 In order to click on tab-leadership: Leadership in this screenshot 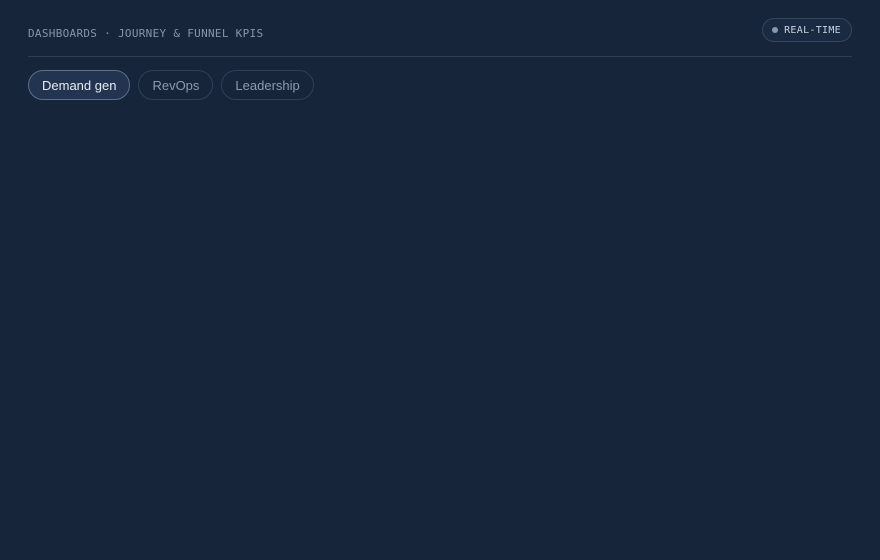, I will do `click(267, 85)`.